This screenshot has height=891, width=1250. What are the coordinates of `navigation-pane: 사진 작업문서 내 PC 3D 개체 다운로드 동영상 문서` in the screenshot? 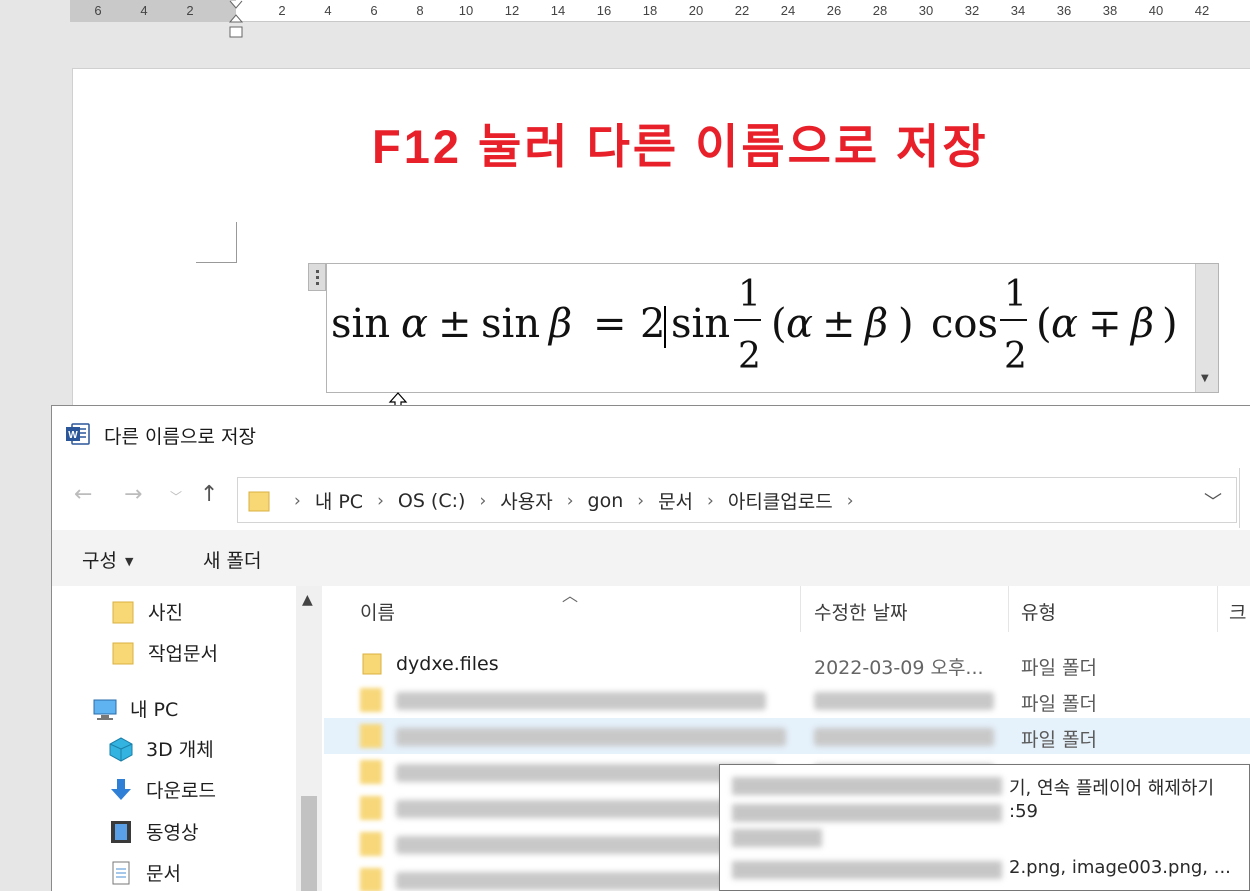 It's located at (187, 738).